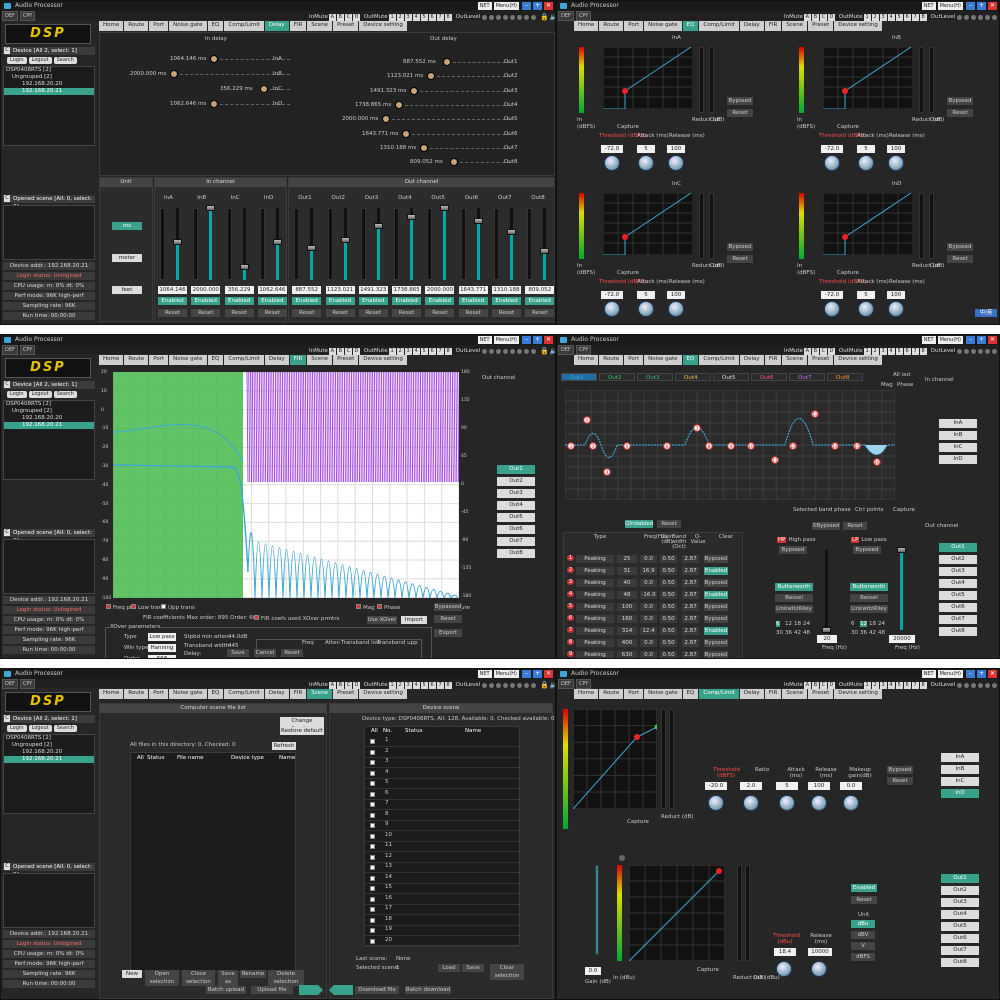  I want to click on tab-noise-gate: Noise gate, so click(188, 694).